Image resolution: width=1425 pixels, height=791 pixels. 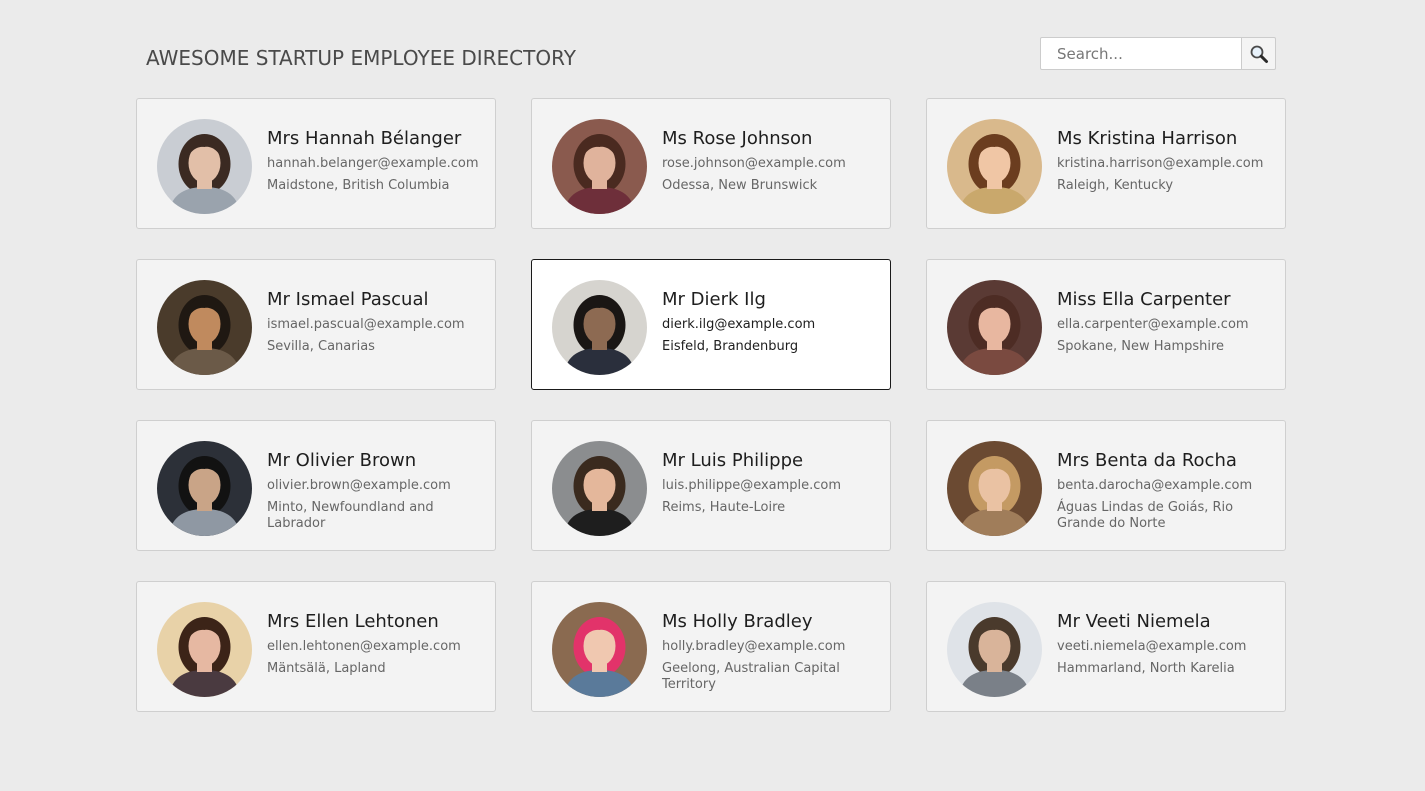 I want to click on employee-location: Mäntsälä, Lapland, so click(x=326, y=668).